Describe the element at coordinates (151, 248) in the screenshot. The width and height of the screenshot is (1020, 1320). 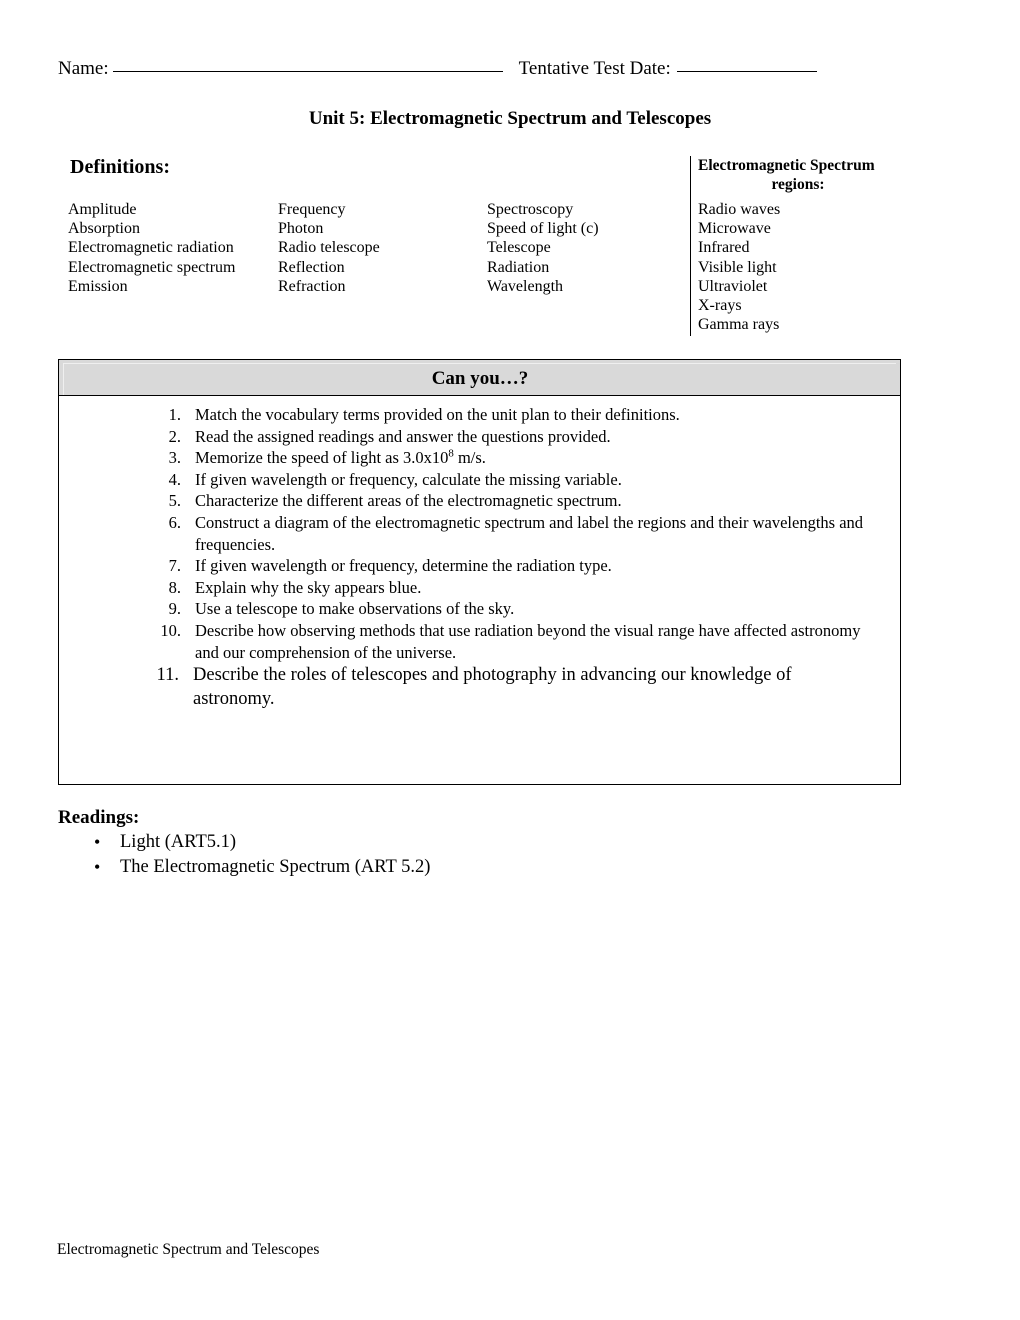
I see `definition-term: Electromagnetic radiation` at that location.